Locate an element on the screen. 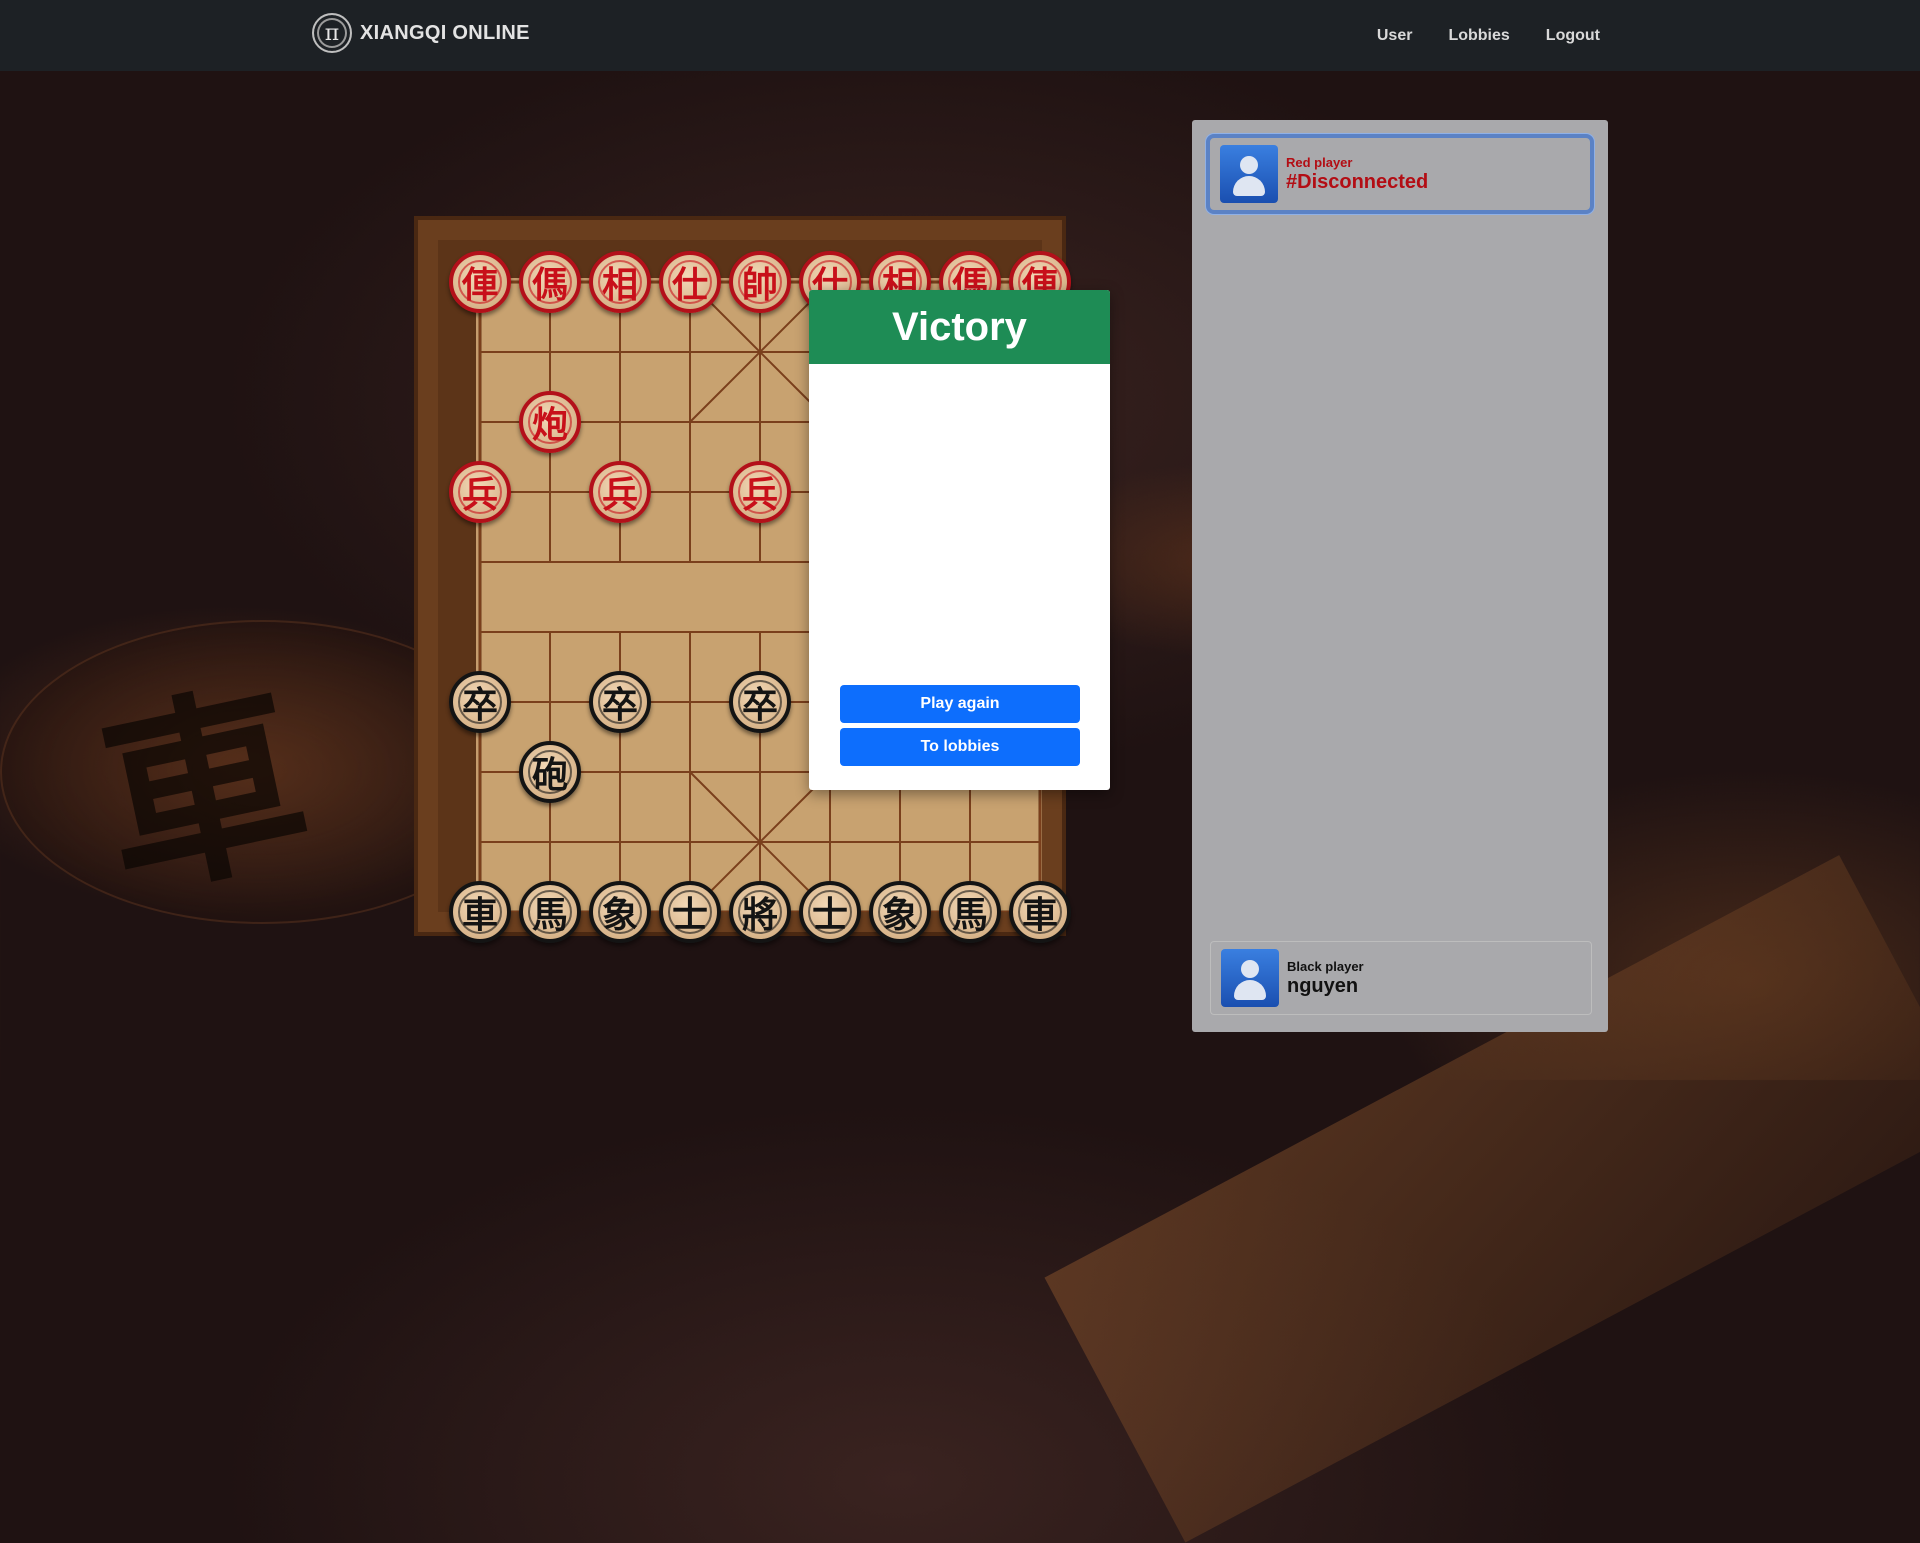 This screenshot has height=1543, width=1920. brand: π XIANGQI ONLINE is located at coordinates (421, 33).